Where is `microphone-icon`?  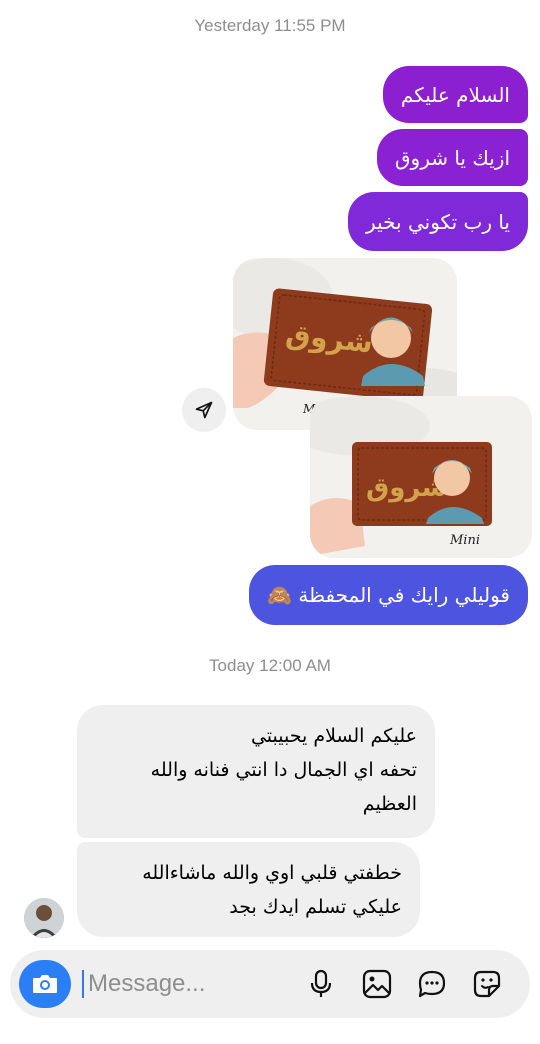 microphone-icon is located at coordinates (321, 983).